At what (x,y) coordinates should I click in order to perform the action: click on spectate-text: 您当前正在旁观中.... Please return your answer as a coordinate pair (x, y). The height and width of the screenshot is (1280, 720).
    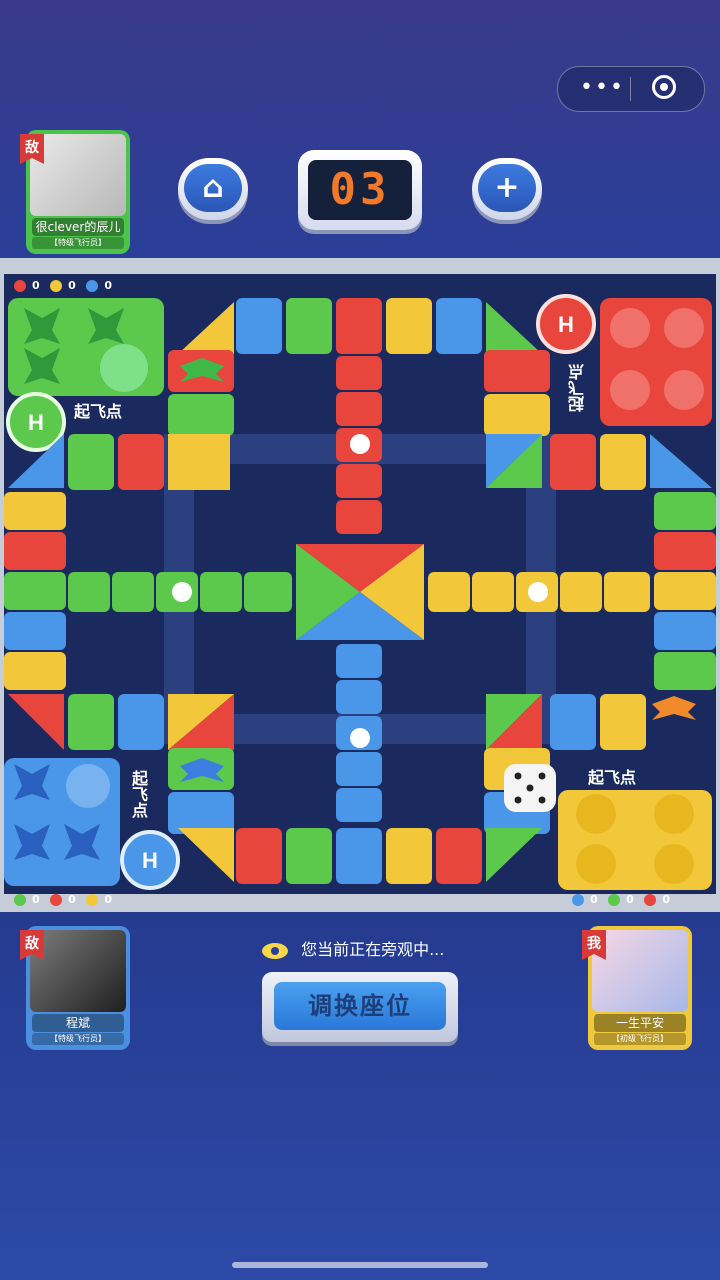
    Looking at the image, I should click on (373, 949).